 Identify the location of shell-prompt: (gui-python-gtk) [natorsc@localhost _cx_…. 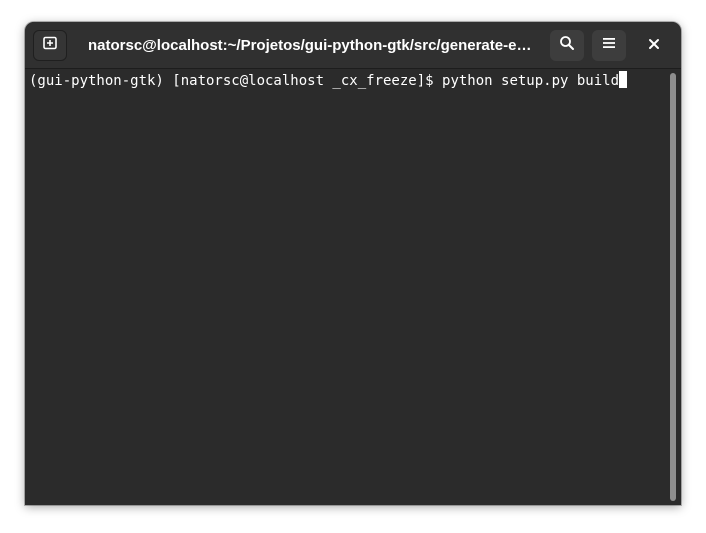
(236, 81).